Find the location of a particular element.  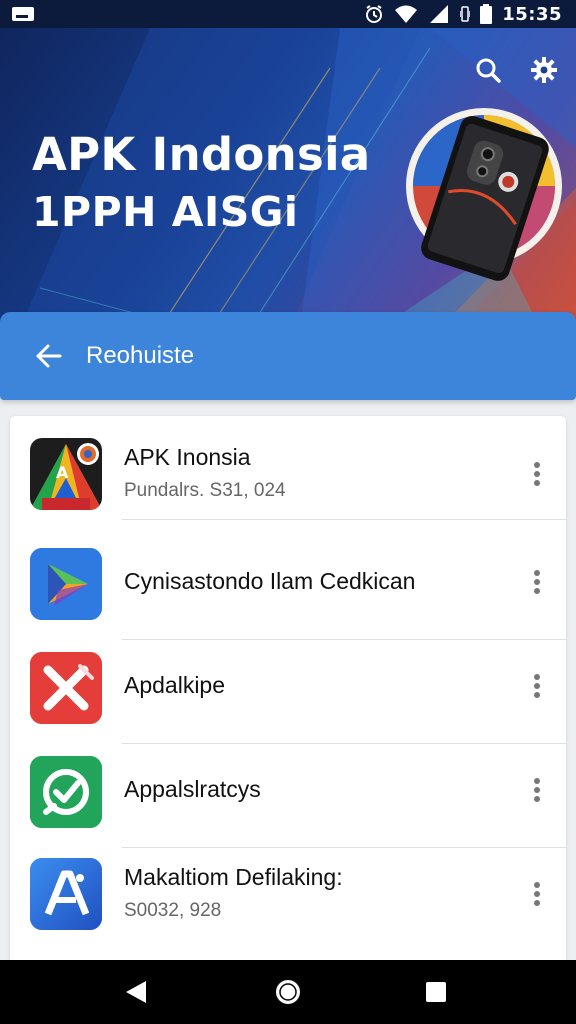

green-check-logo is located at coordinates (66, 792).